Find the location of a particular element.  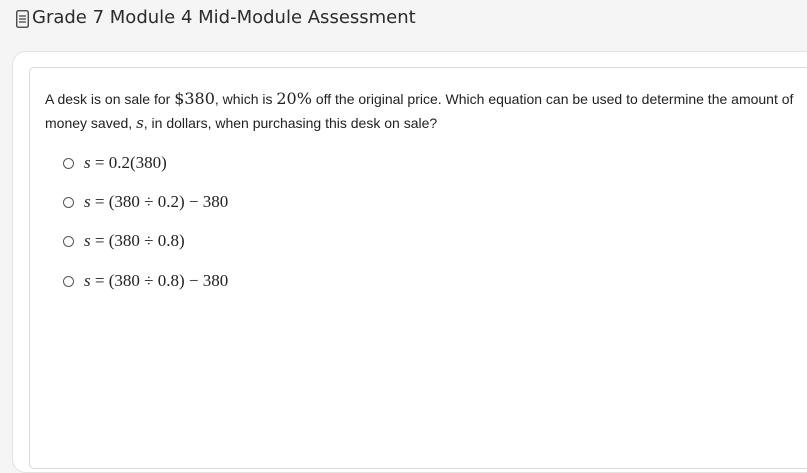

answer-choice-b: s = (380 ÷ 0.2) − 380 is located at coordinates (145, 202).